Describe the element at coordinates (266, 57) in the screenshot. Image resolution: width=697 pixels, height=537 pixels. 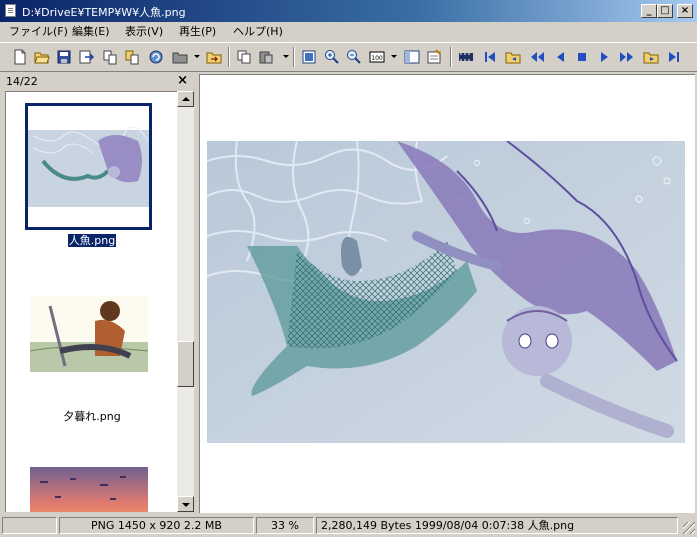
I see `paste-icon` at that location.